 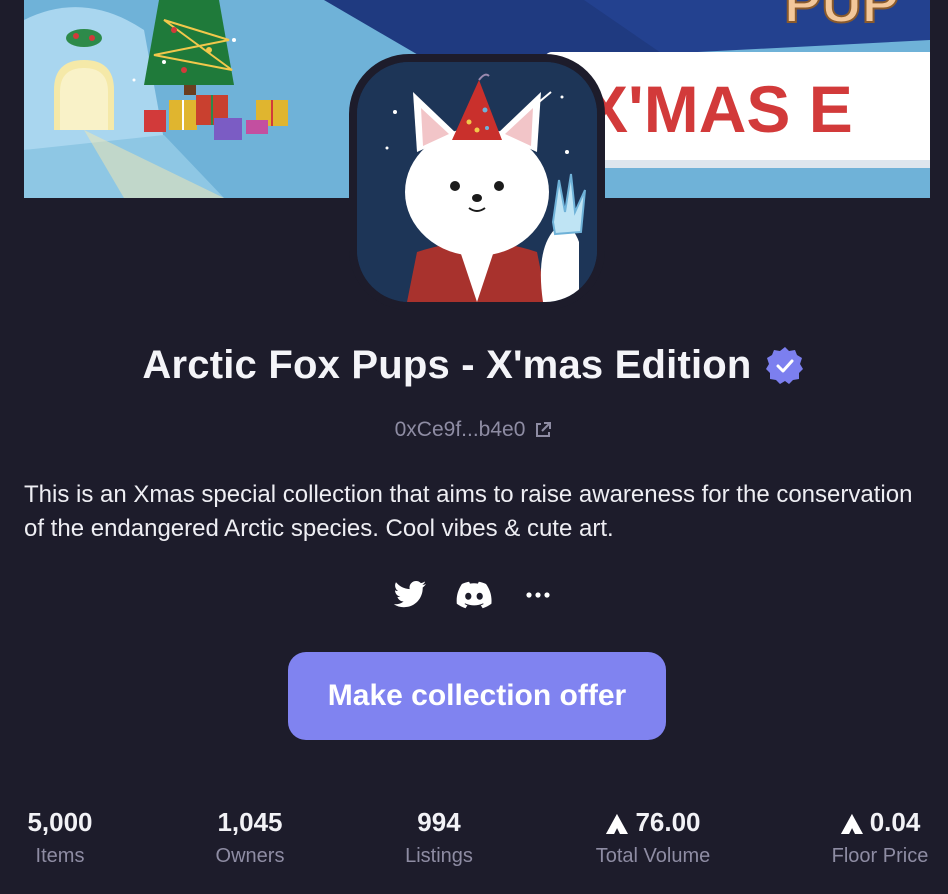 I want to click on stat-label: Items, so click(x=60, y=856).